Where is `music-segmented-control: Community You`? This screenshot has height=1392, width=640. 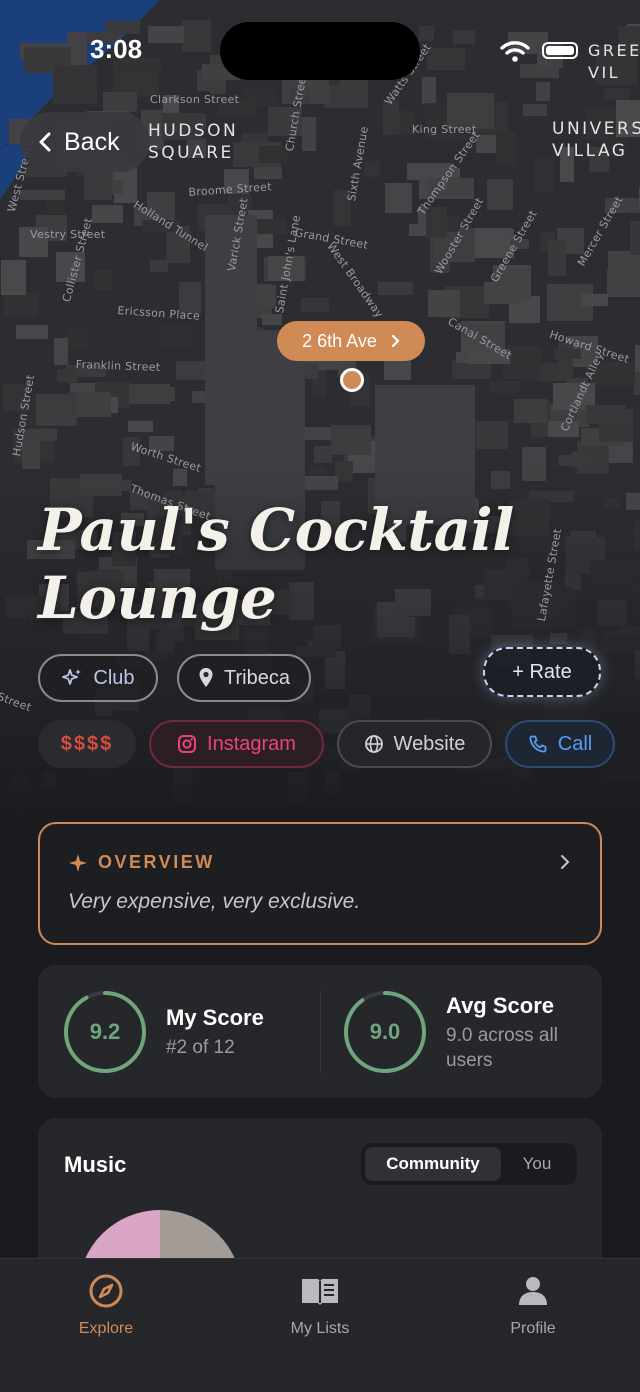 music-segmented-control: Community You is located at coordinates (469, 1164).